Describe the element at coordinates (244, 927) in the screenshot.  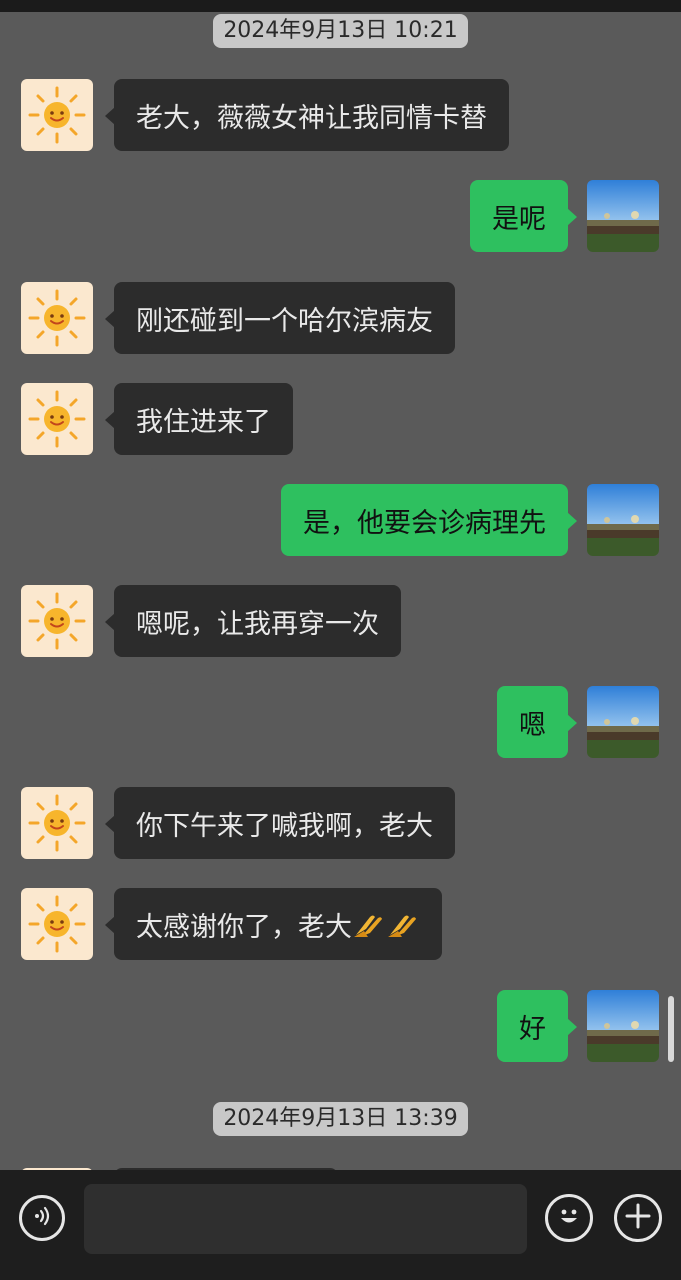
I see `message-text: 太感谢你了，老大` at that location.